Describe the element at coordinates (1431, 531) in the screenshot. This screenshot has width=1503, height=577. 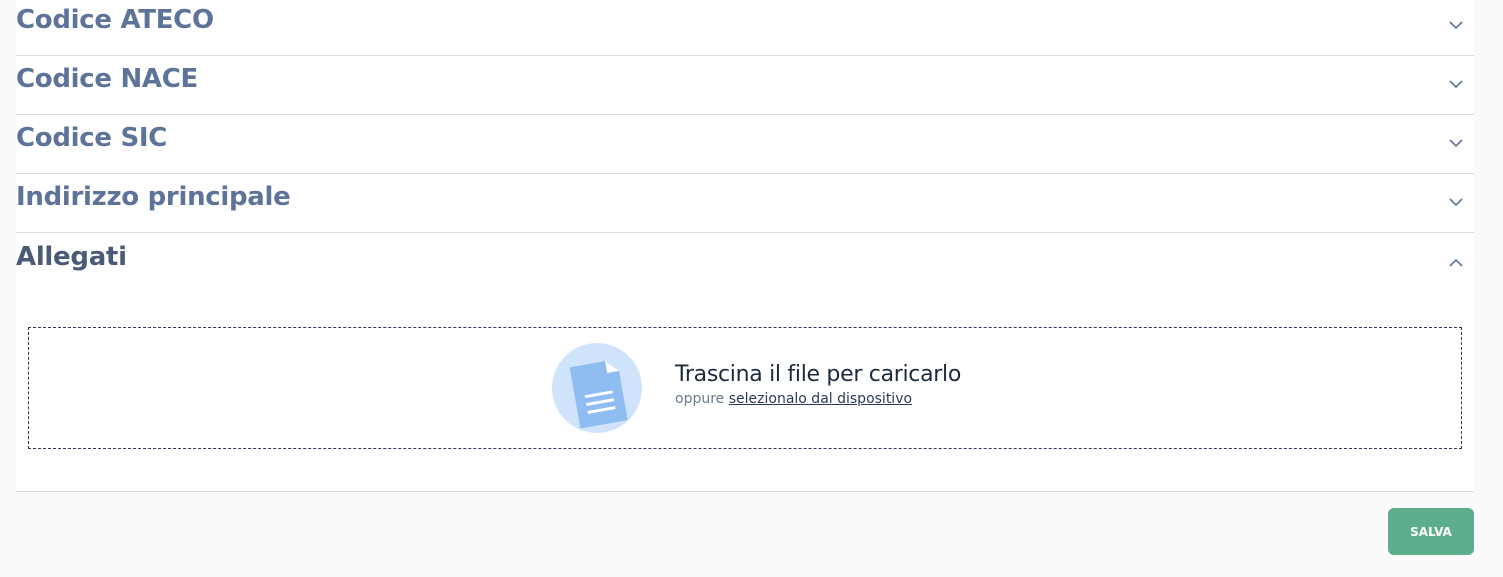
I see `save-button: SALVA` at that location.